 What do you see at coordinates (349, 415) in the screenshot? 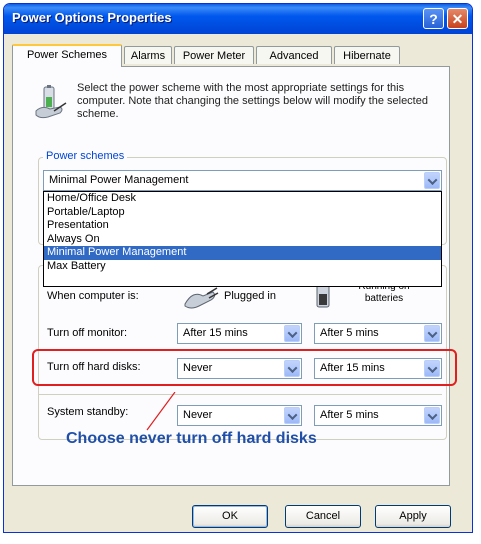
I see `standby-battery-value: After 5 mins` at bounding box center [349, 415].